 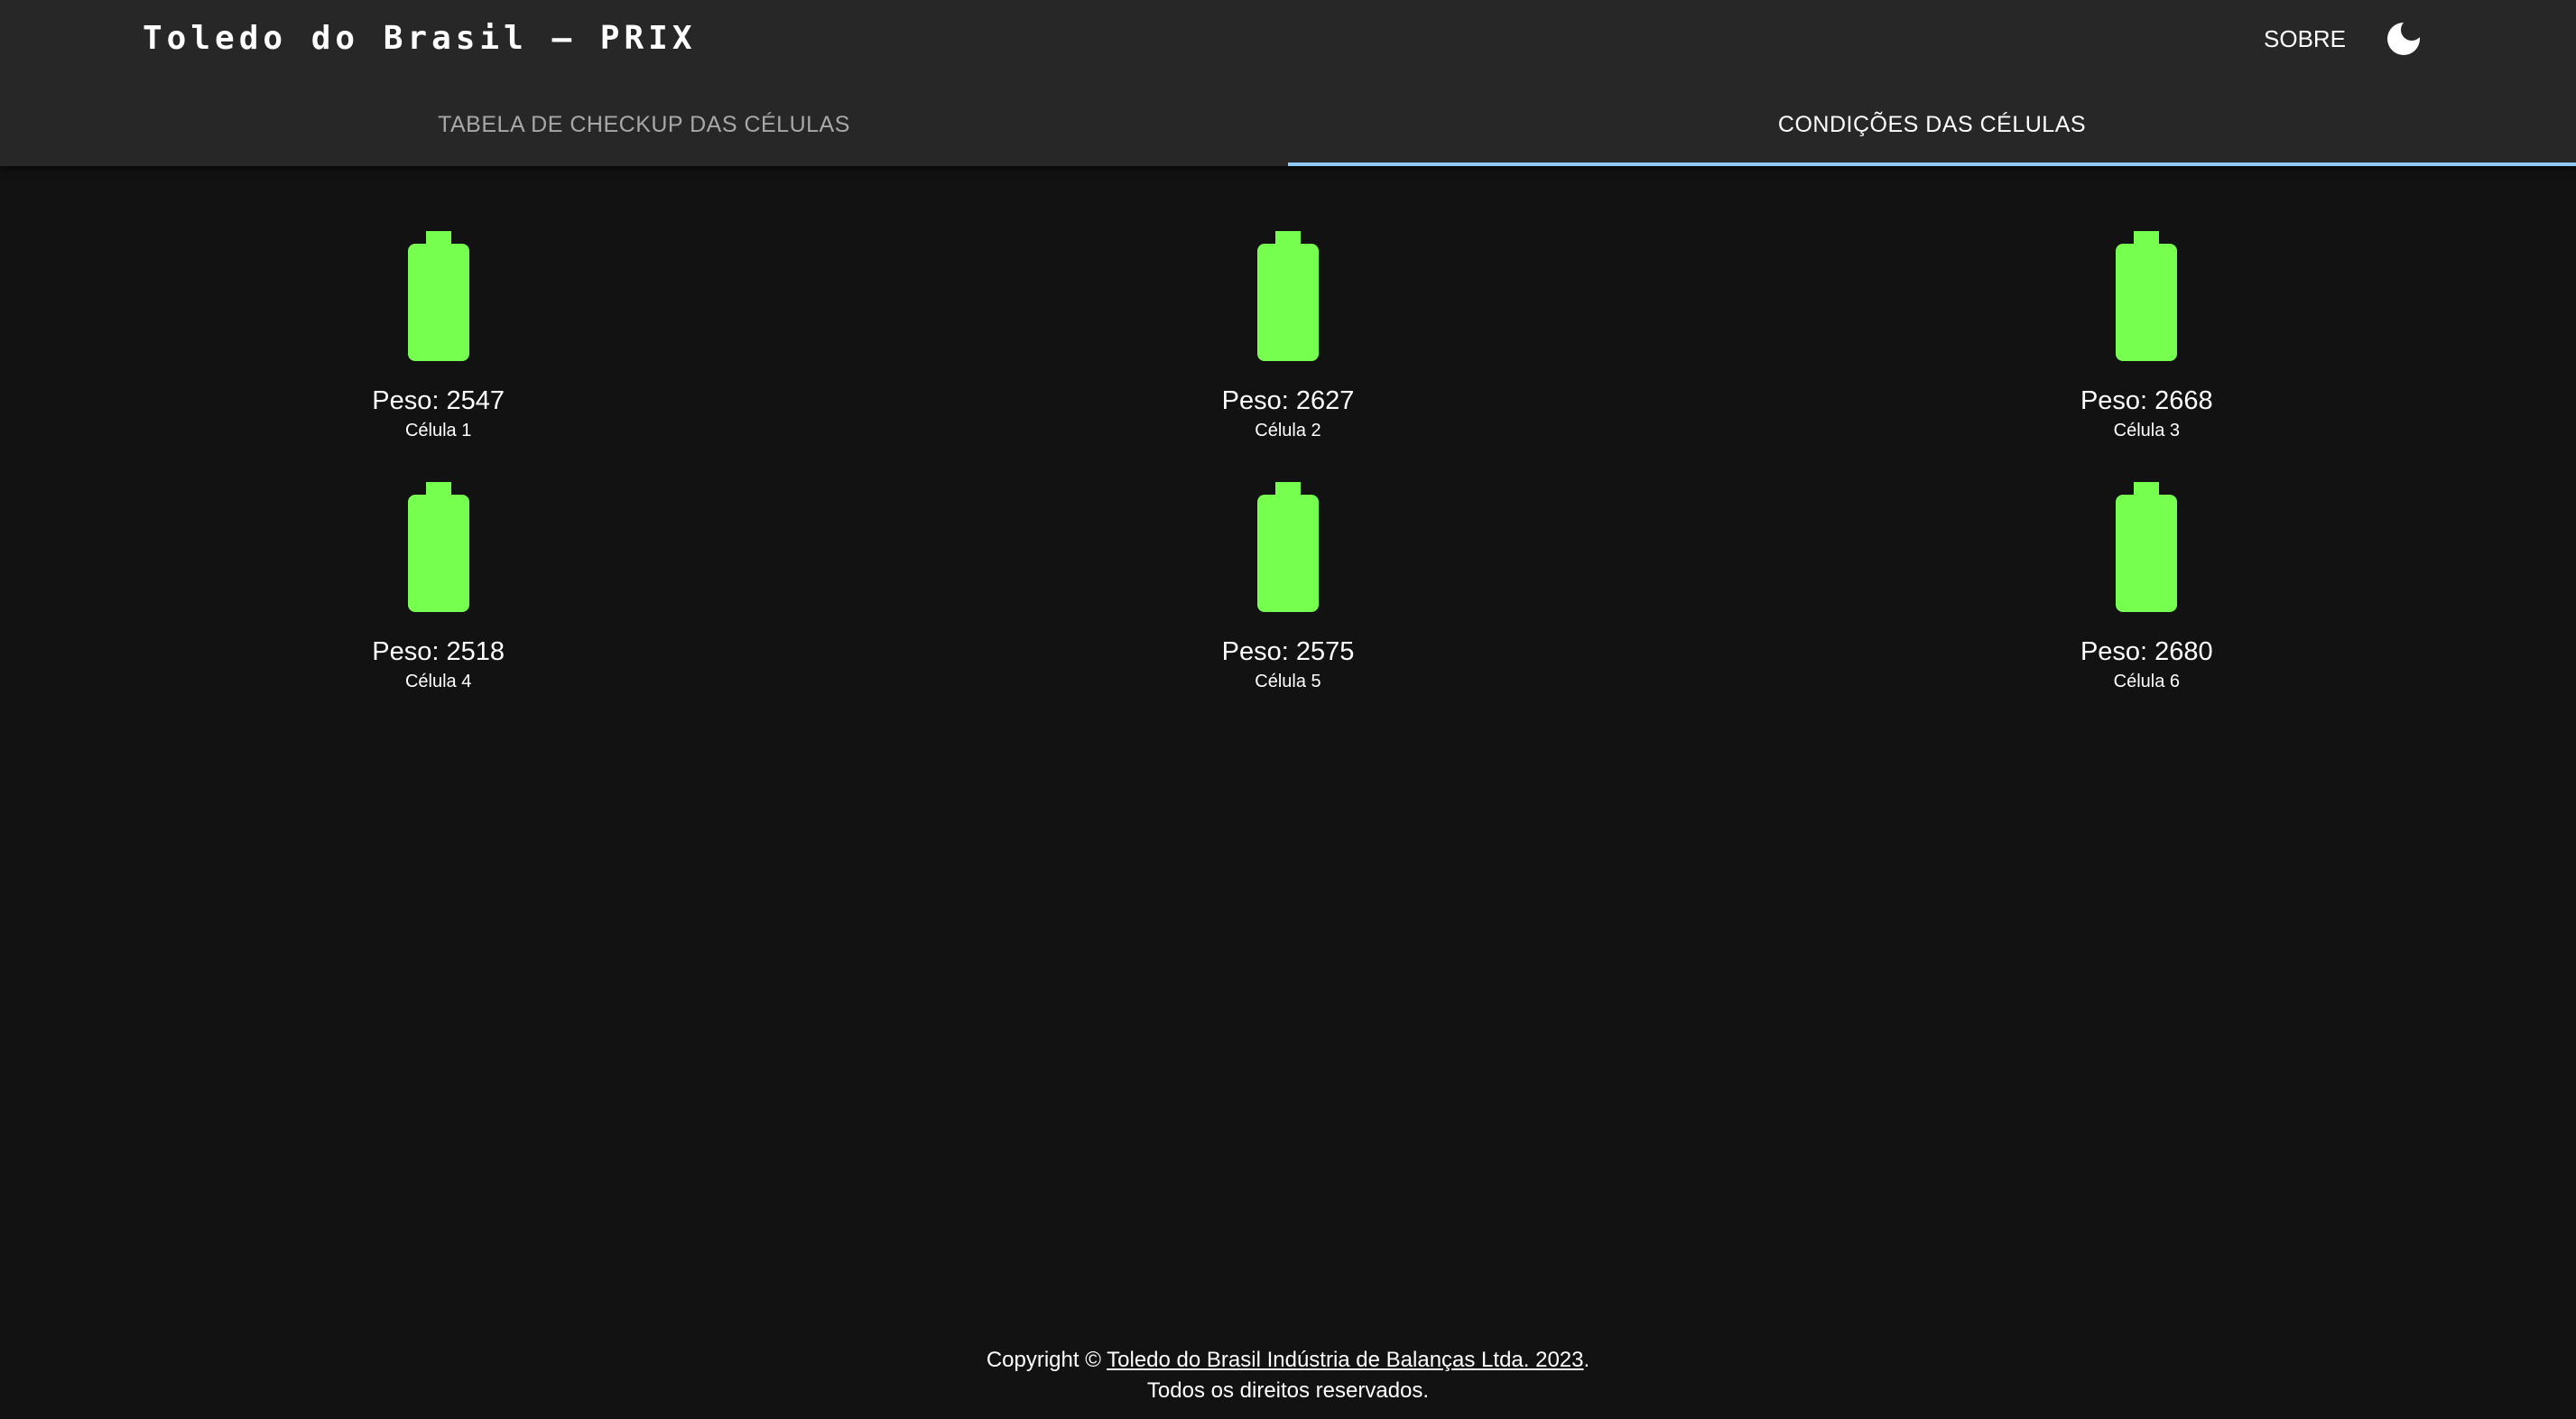 I want to click on app-title: Toledo do Brasil – PRIX, so click(x=420, y=38).